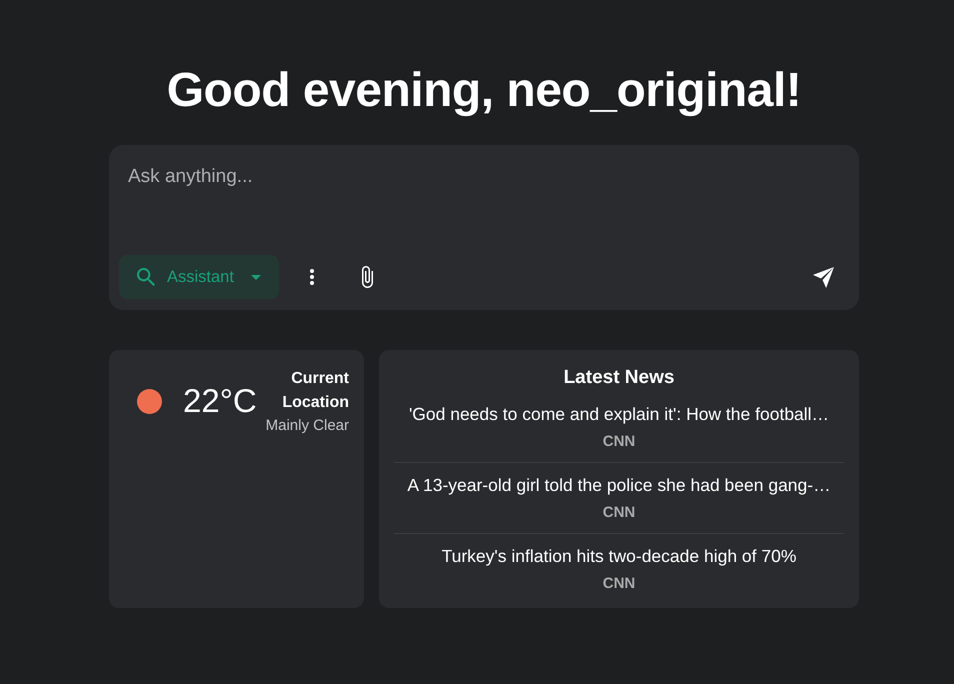 Image resolution: width=954 pixels, height=684 pixels. I want to click on sun-icon, so click(149, 401).